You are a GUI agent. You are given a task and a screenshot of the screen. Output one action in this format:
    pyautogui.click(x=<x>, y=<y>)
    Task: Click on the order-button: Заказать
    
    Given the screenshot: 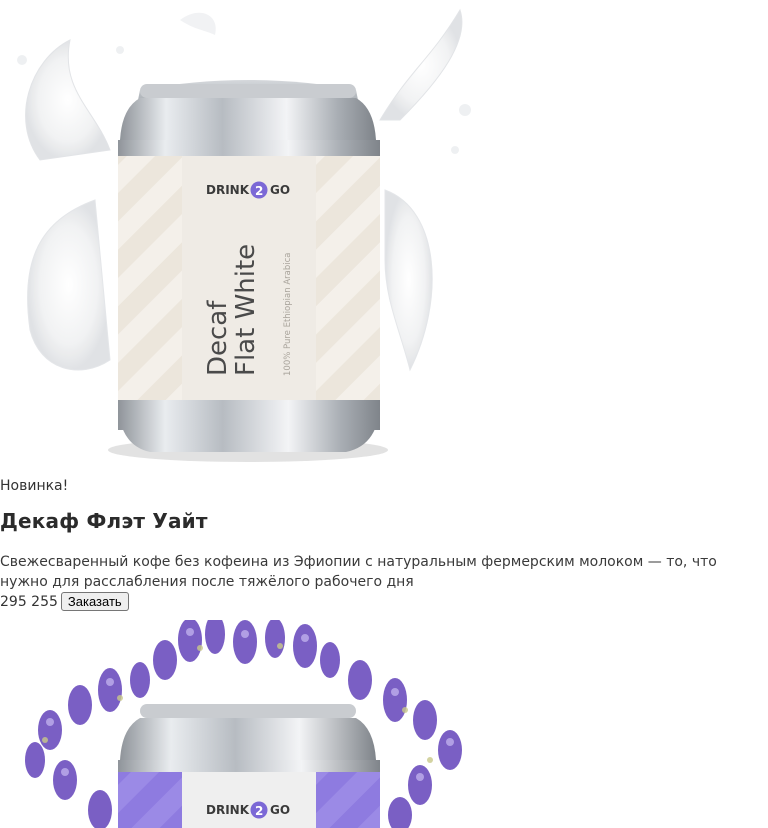 What is the action you would take?
    pyautogui.click(x=94, y=601)
    